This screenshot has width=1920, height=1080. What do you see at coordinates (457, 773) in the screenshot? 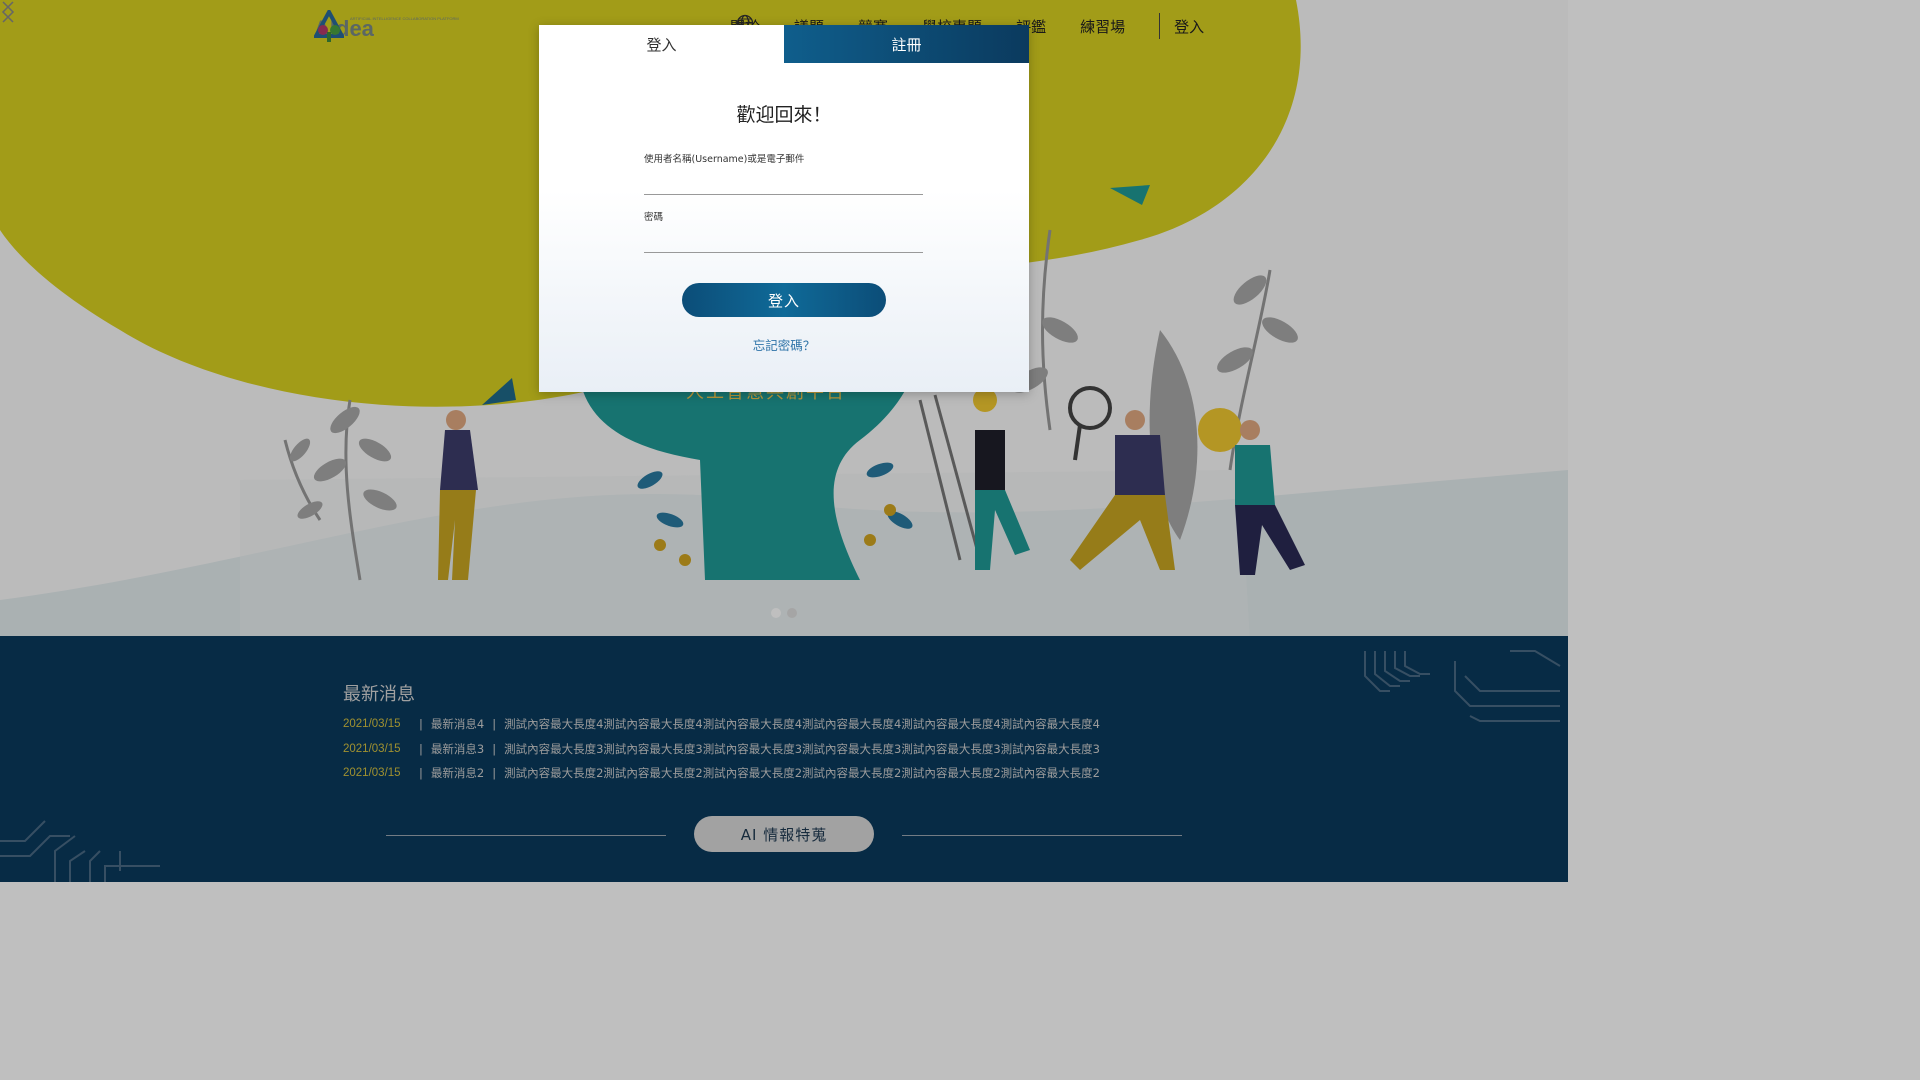
I see `news-name: 最新消息2` at bounding box center [457, 773].